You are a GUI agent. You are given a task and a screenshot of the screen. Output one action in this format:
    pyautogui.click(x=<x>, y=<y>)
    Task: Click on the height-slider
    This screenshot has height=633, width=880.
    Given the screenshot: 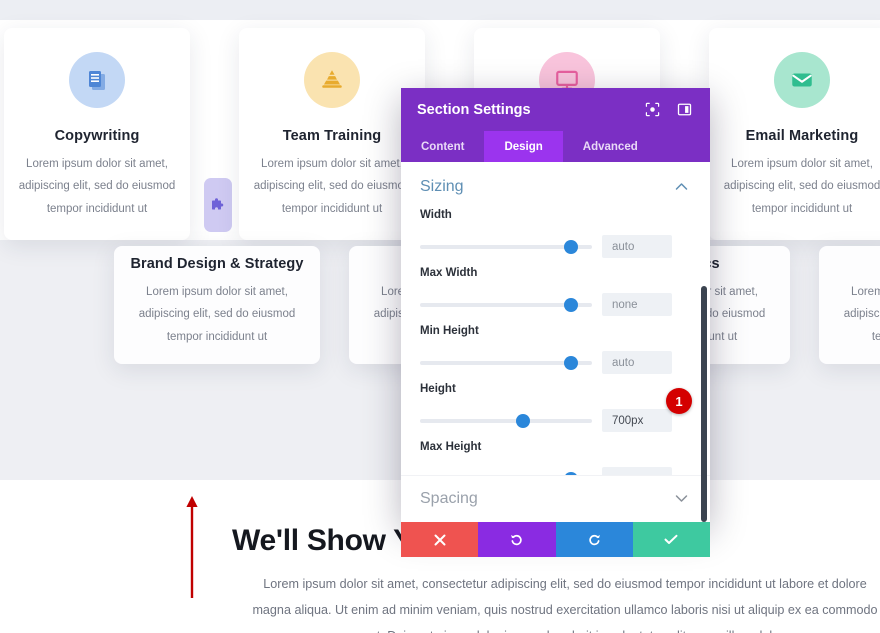 What is the action you would take?
    pyautogui.click(x=506, y=420)
    